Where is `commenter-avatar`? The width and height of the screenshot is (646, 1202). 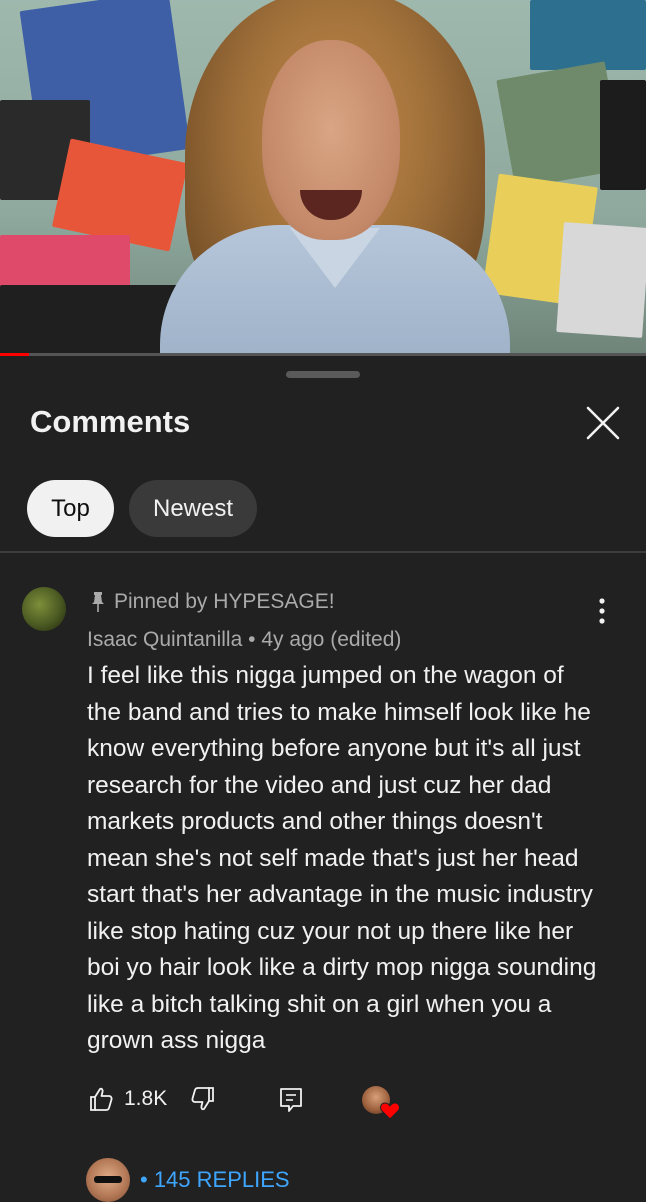
commenter-avatar is located at coordinates (44, 609).